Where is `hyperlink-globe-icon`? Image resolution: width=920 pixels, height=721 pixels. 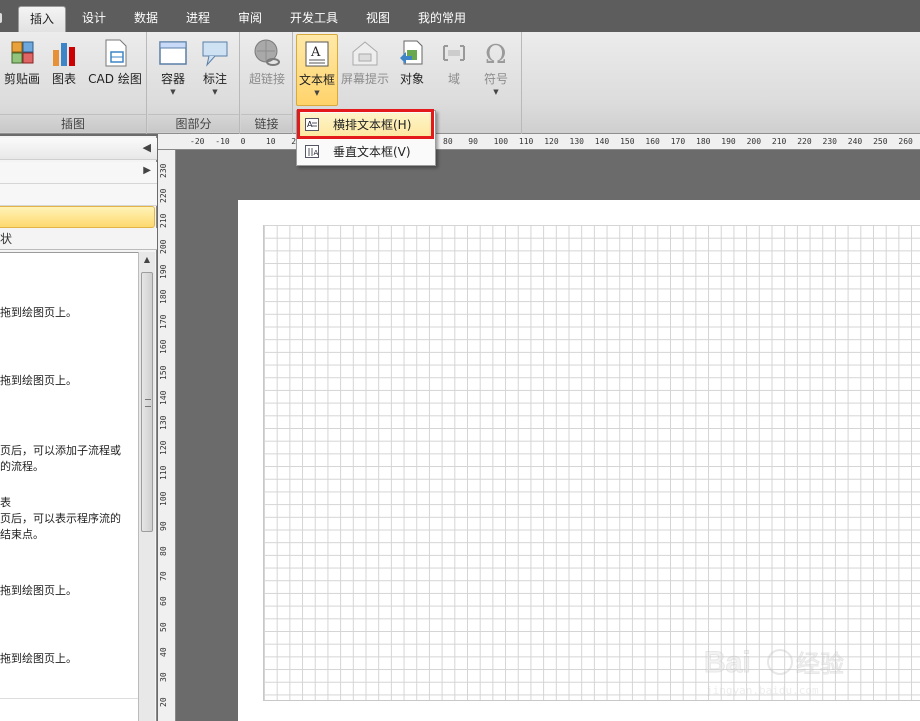
hyperlink-globe-icon is located at coordinates (267, 52).